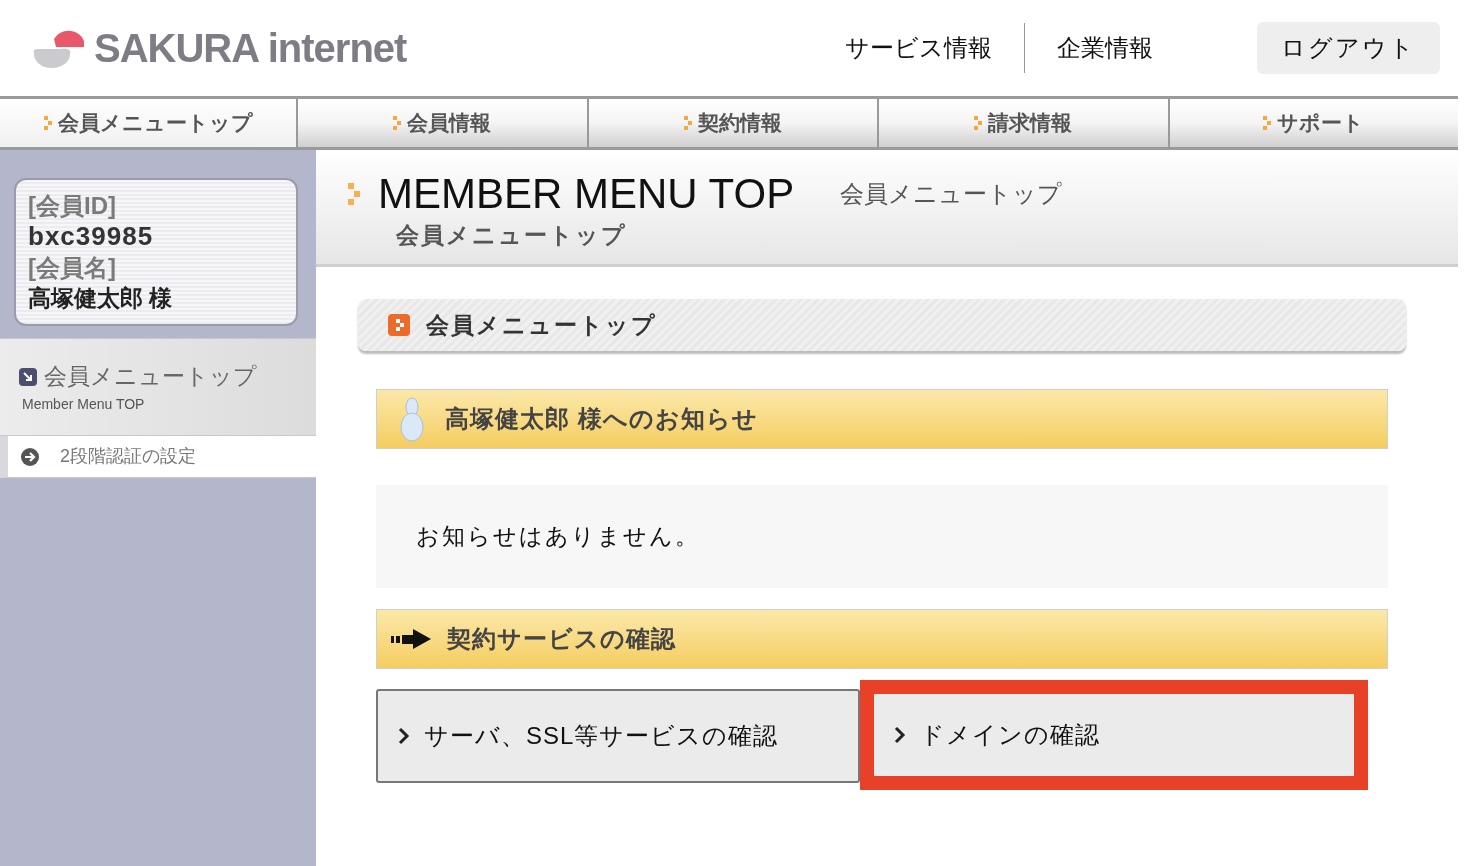  I want to click on gourd-icon, so click(412, 419).